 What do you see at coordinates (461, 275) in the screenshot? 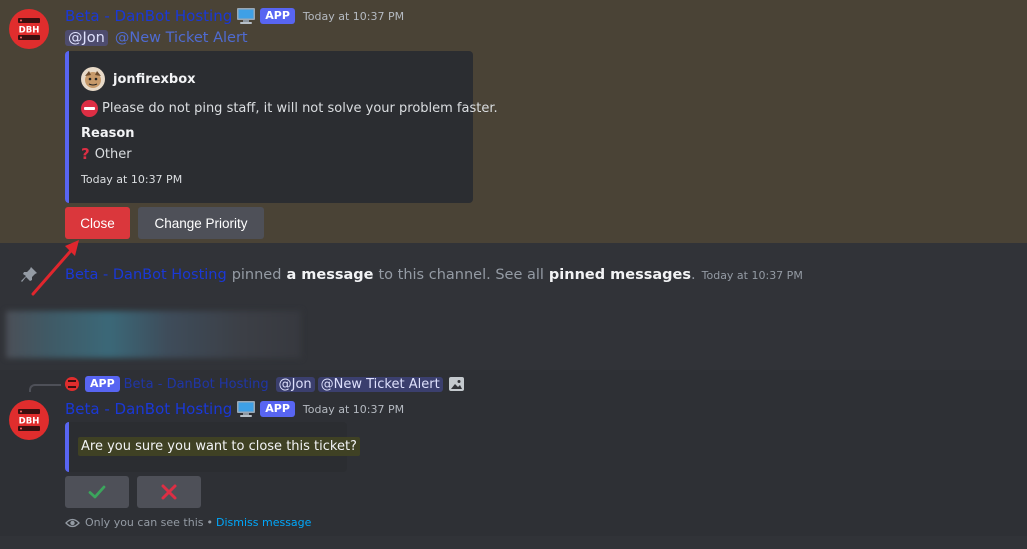
I see `to-channel-text: to this channel. See all` at bounding box center [461, 275].